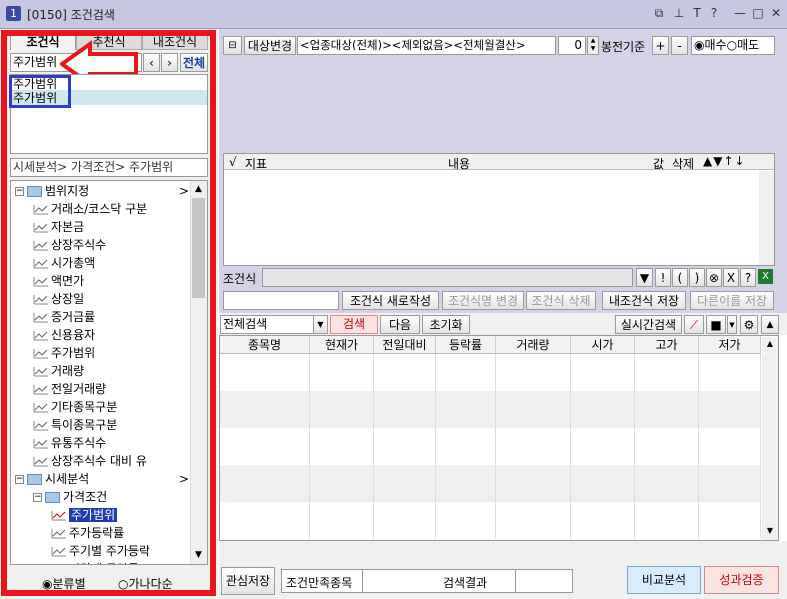  I want to click on tree-item: 자본금, so click(58, 227).